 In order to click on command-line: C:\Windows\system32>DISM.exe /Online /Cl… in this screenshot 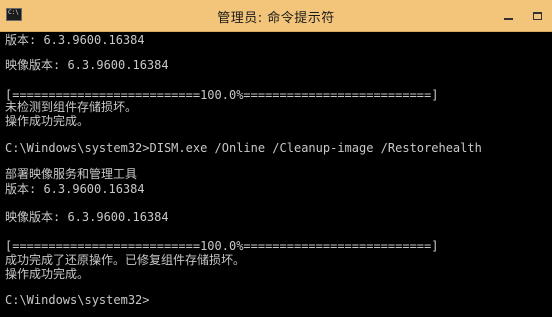, I will do `click(243, 148)`.